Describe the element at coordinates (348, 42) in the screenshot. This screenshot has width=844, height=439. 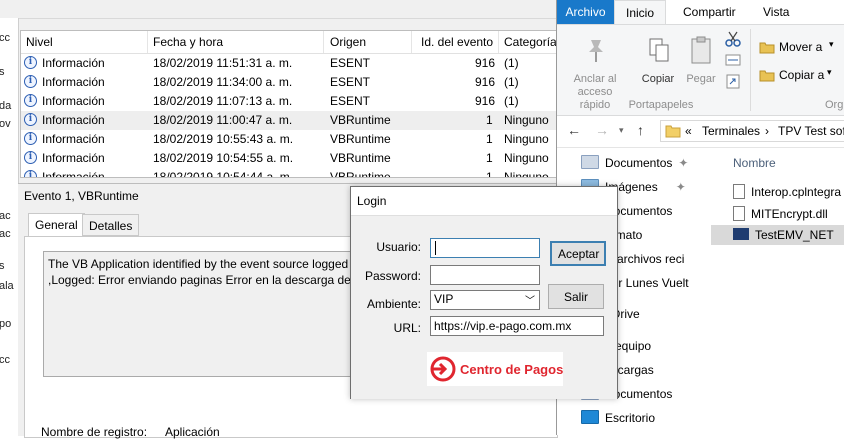
I see `column-header-origen: Origen` at that location.